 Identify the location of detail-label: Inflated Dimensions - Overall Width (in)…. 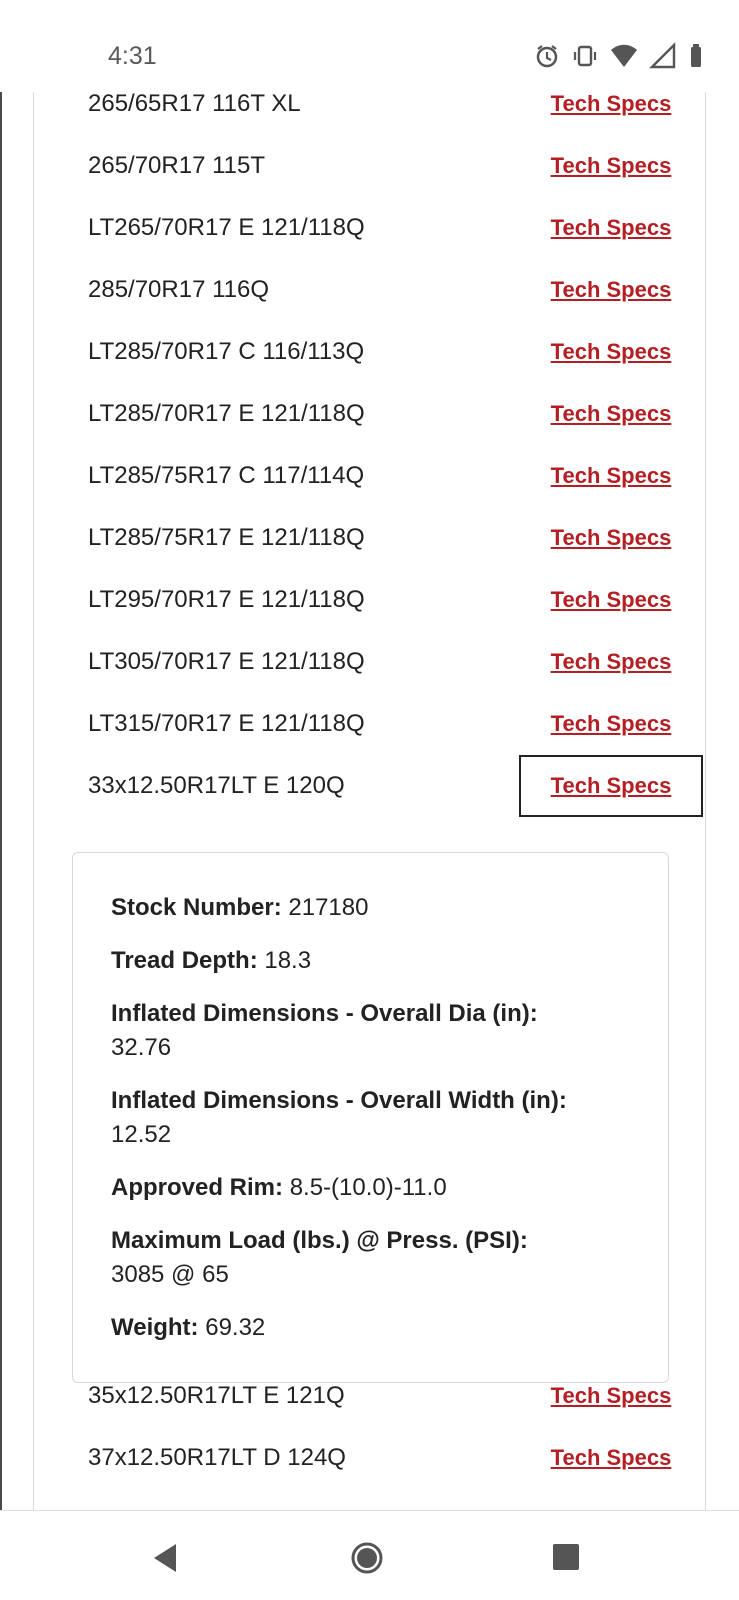
(339, 1100).